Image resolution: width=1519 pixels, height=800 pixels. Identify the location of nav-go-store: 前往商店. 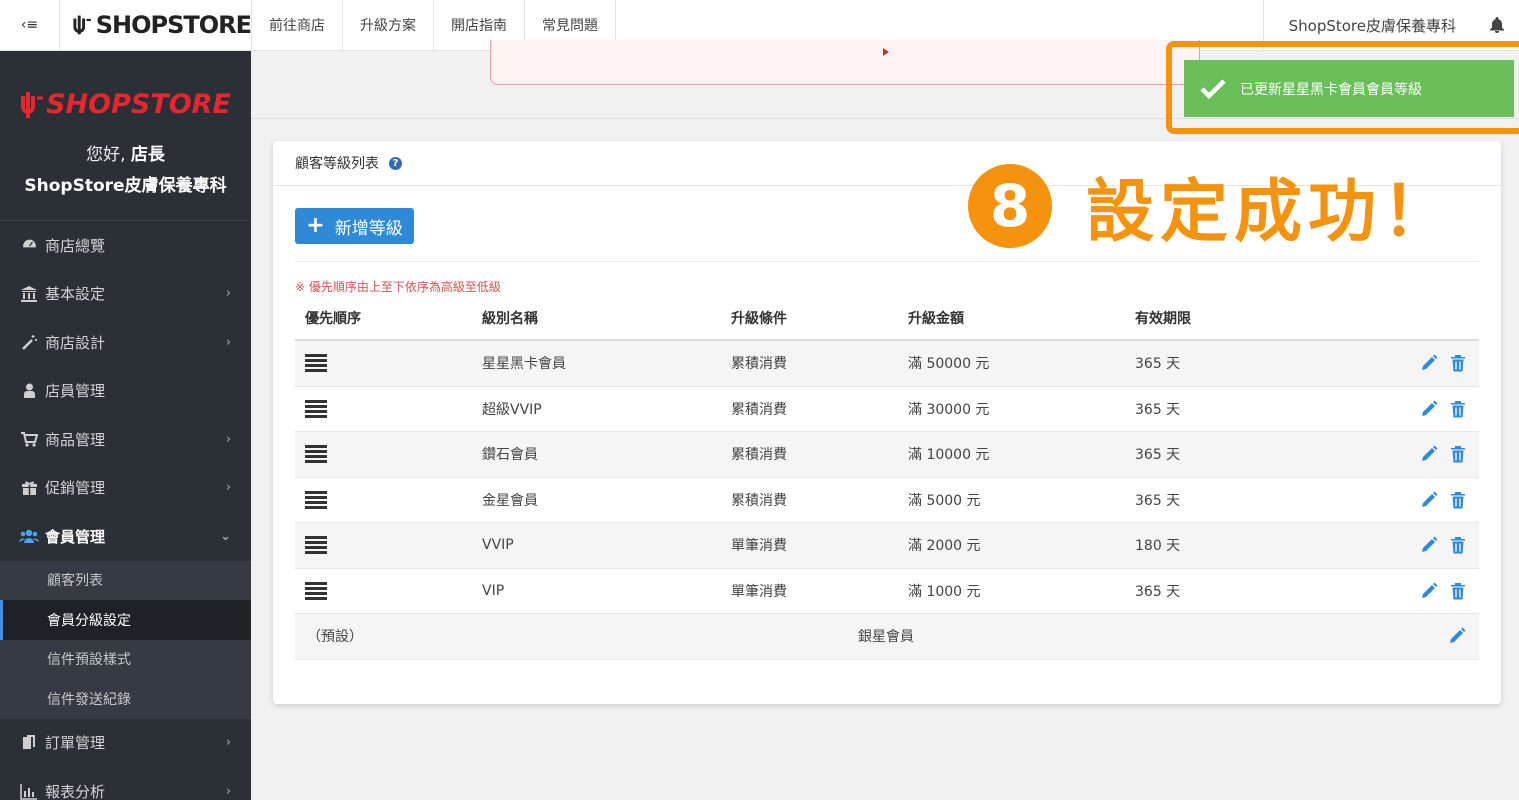
(297, 25).